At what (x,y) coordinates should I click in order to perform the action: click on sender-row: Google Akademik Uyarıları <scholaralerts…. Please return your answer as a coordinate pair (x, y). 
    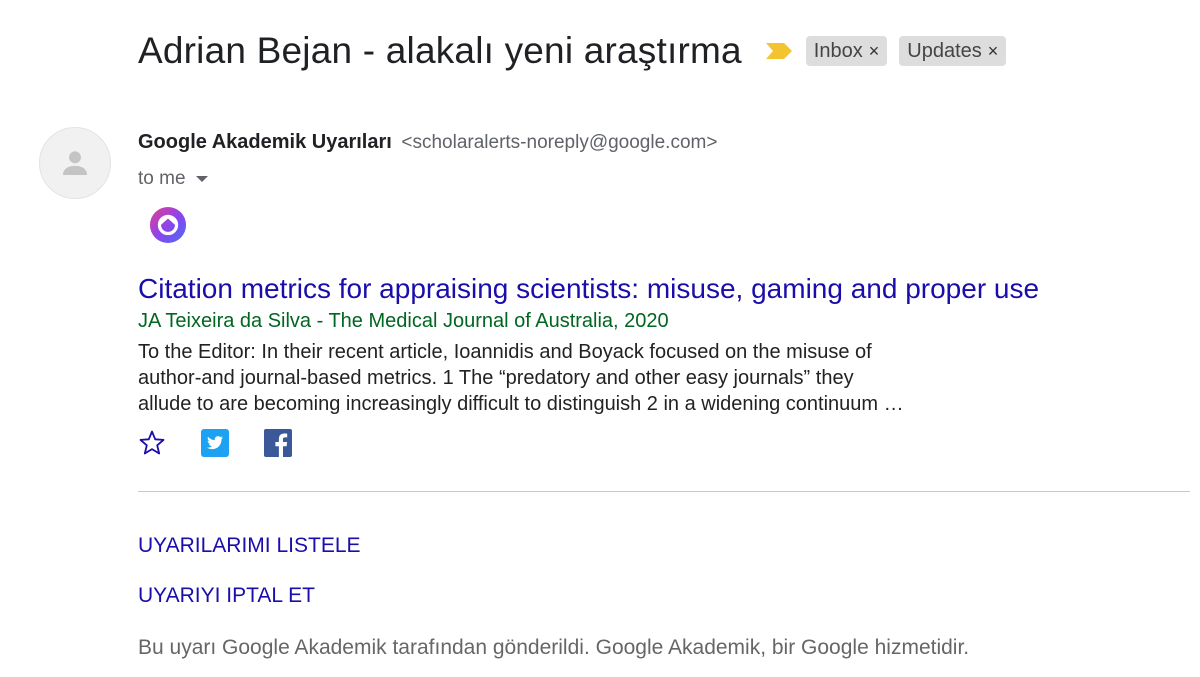
    Looking at the image, I should click on (427, 142).